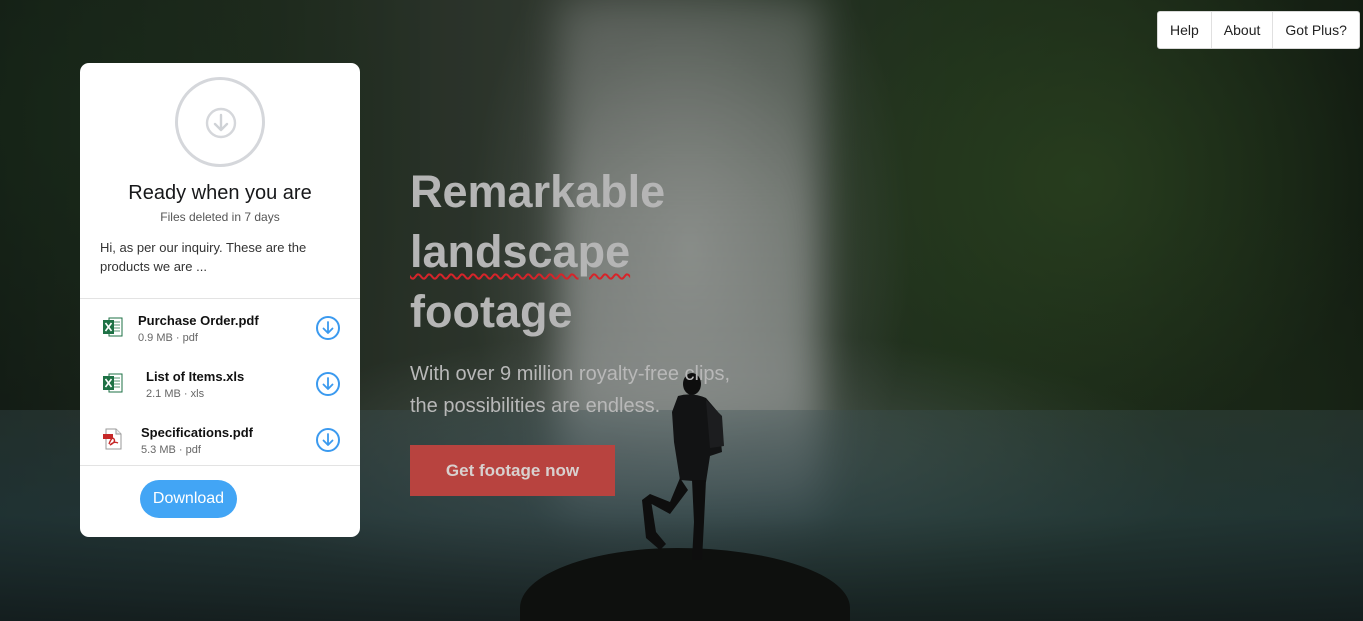  I want to click on pdf-file-icon, so click(112, 439).